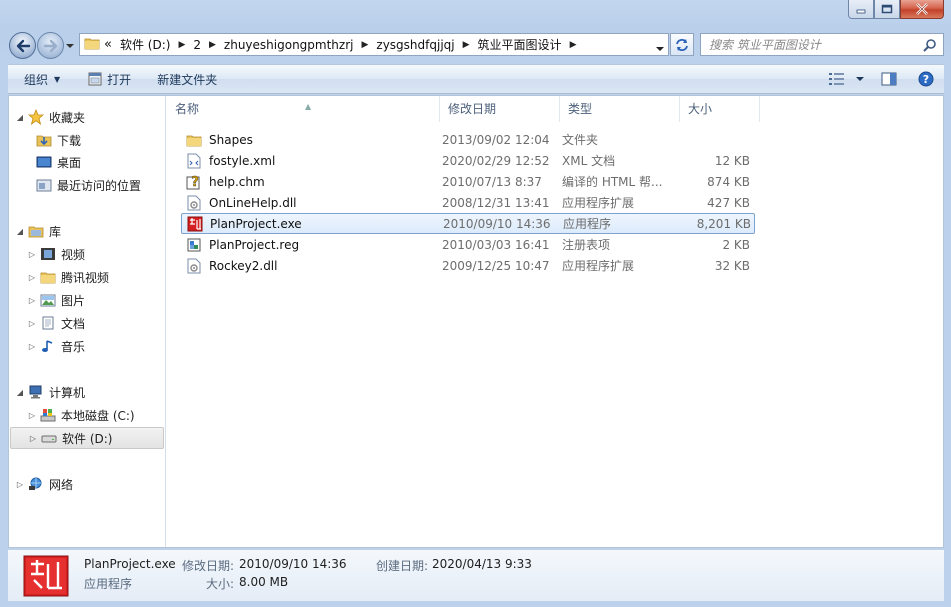 The height and width of the screenshot is (607, 951). Describe the element at coordinates (587, 224) in the screenshot. I see `file-type: 应用程序` at that location.